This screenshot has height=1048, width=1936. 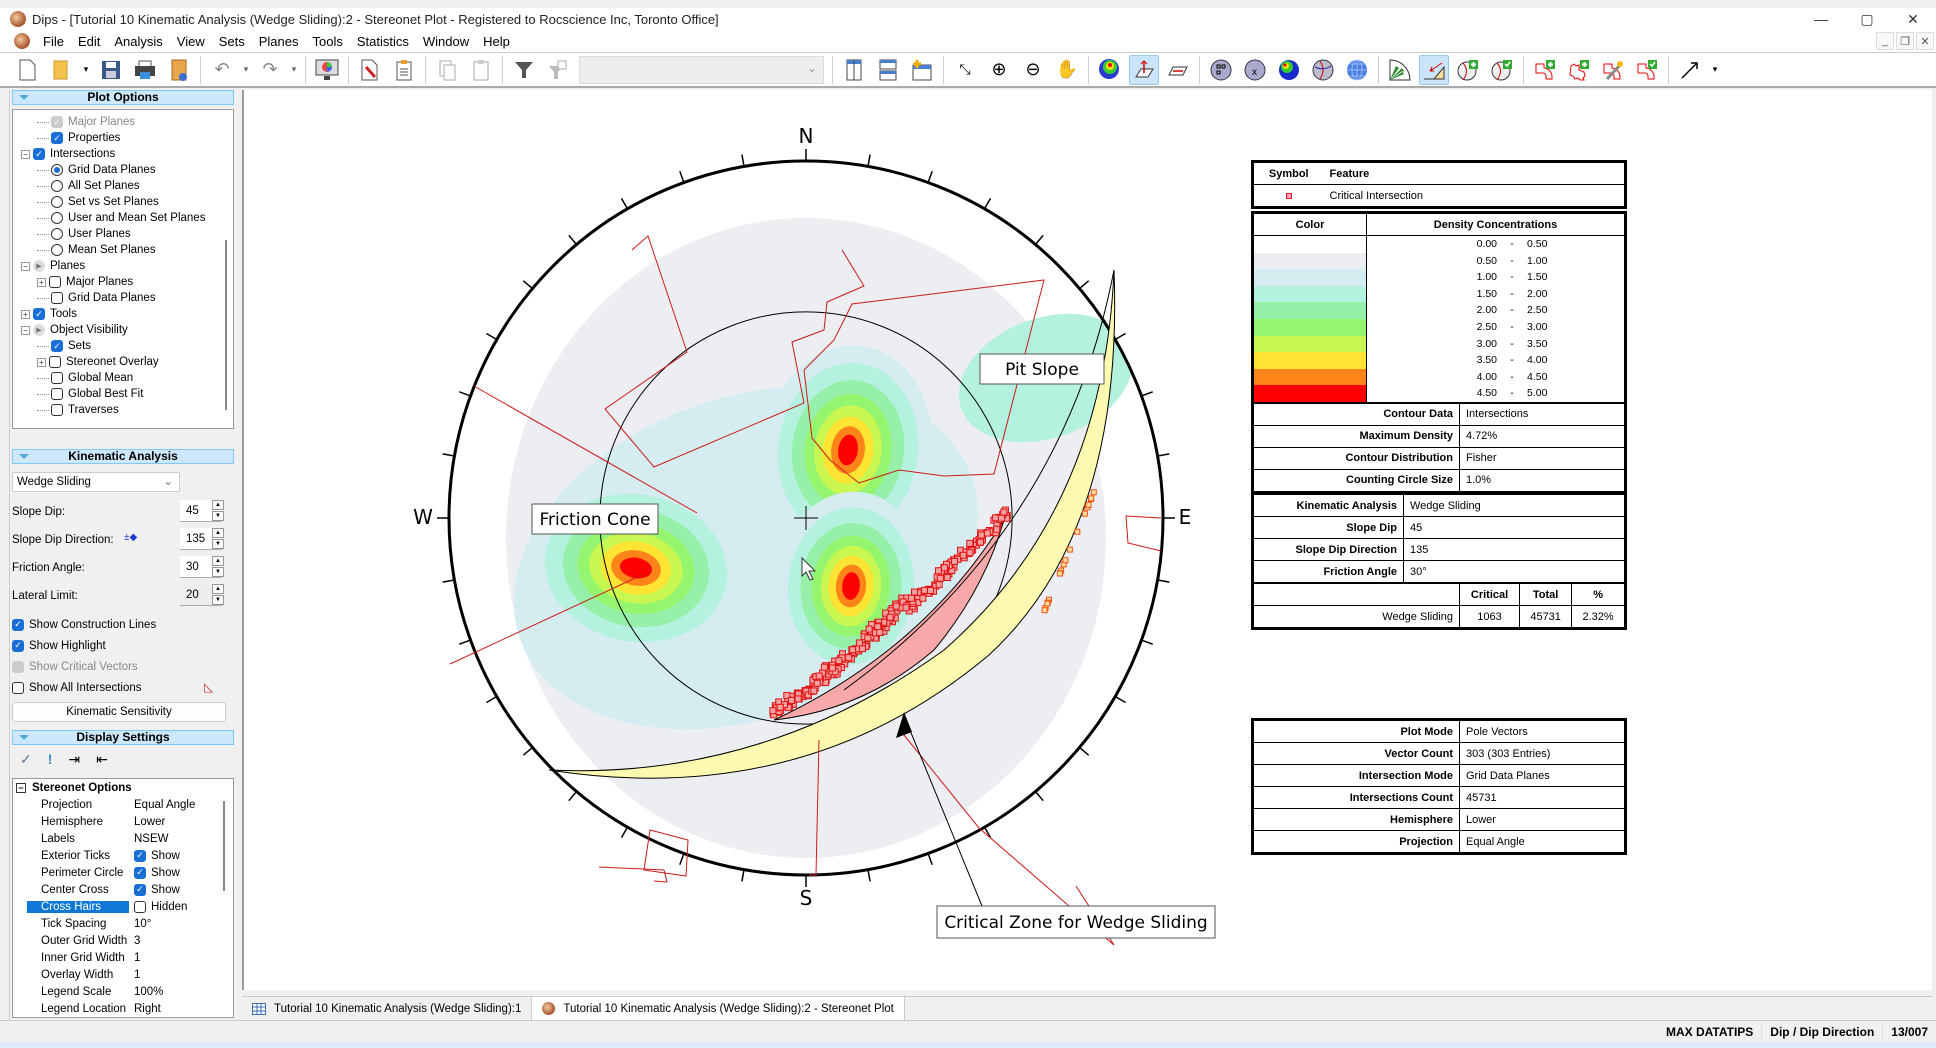 What do you see at coordinates (1867, 19) in the screenshot?
I see `maximize-button: ▢` at bounding box center [1867, 19].